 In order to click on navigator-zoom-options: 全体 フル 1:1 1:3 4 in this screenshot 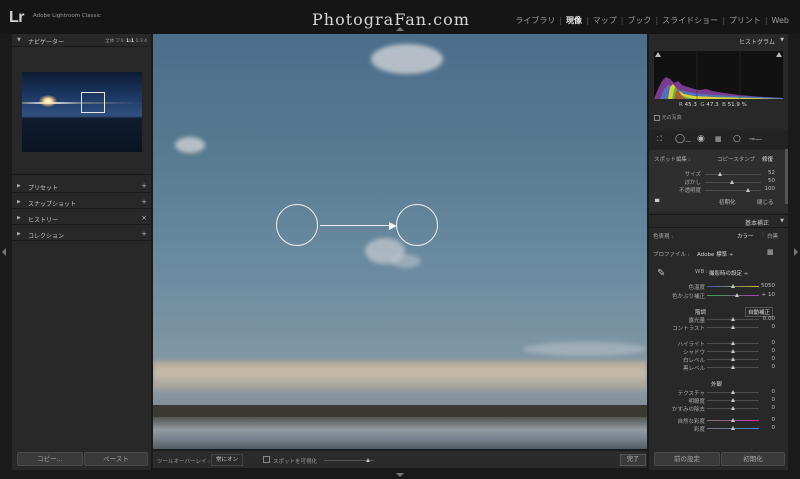, I will do `click(126, 41)`.